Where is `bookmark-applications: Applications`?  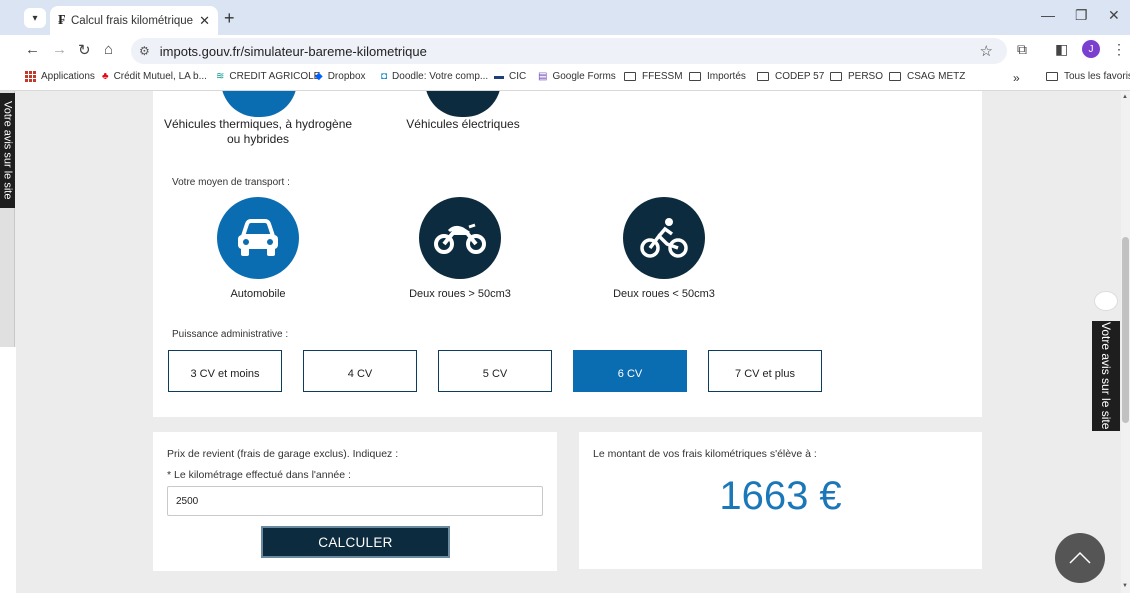
bookmark-applications: Applications is located at coordinates (60, 76).